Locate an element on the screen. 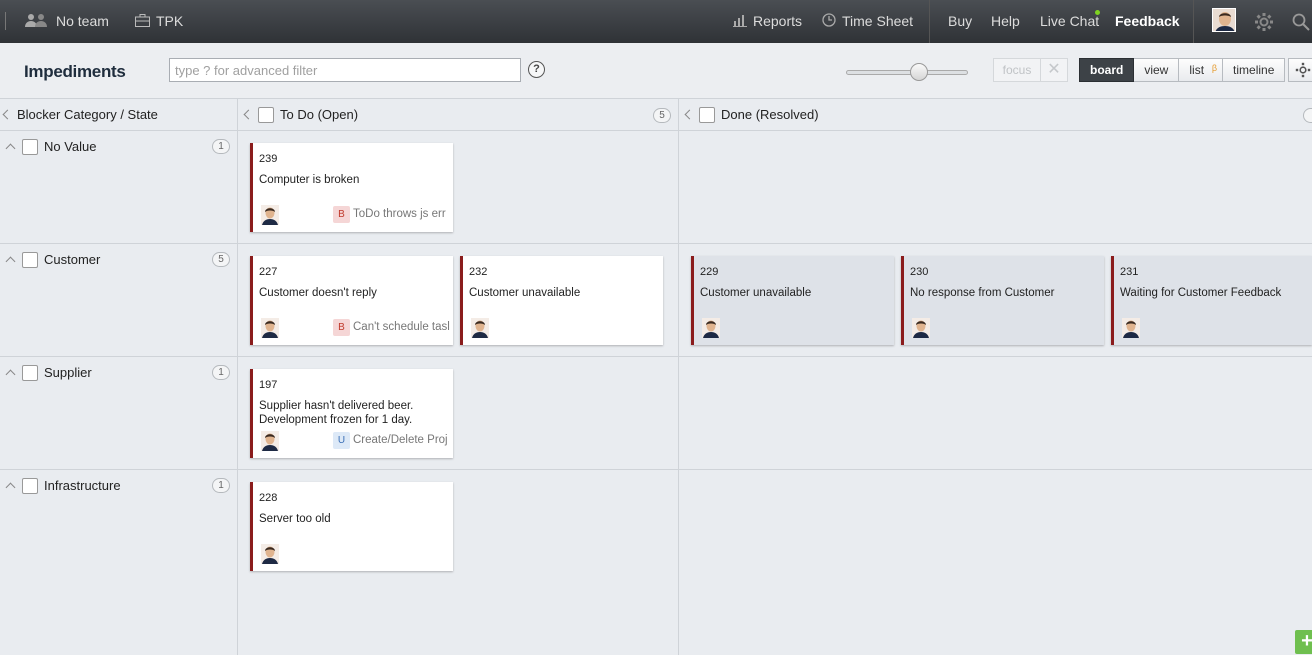 The height and width of the screenshot is (655, 1312). card-tag: BToDo throws js err is located at coordinates (393, 214).